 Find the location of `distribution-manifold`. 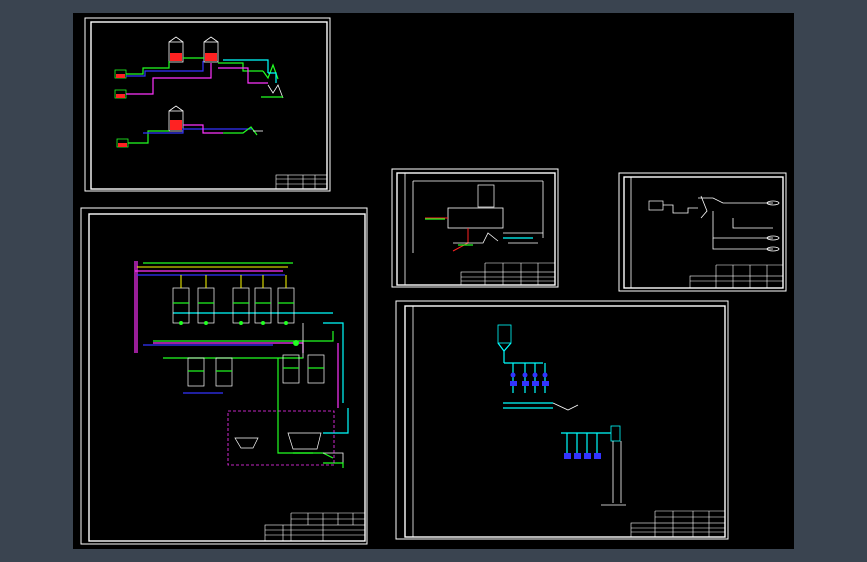

distribution-manifold is located at coordinates (561, 415).